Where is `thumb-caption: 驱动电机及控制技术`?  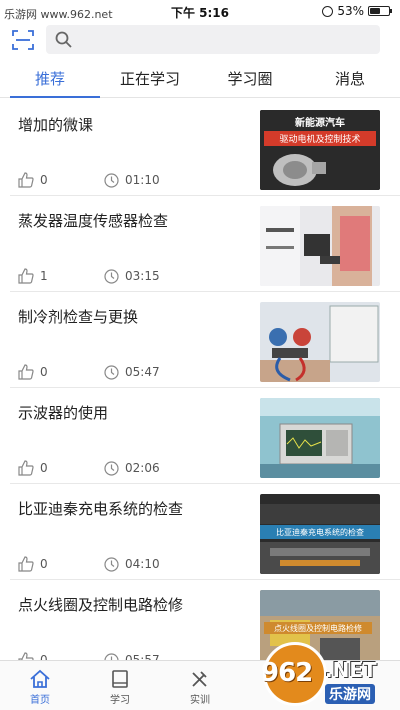
thumb-caption: 驱动电机及控制技术 is located at coordinates (319, 139).